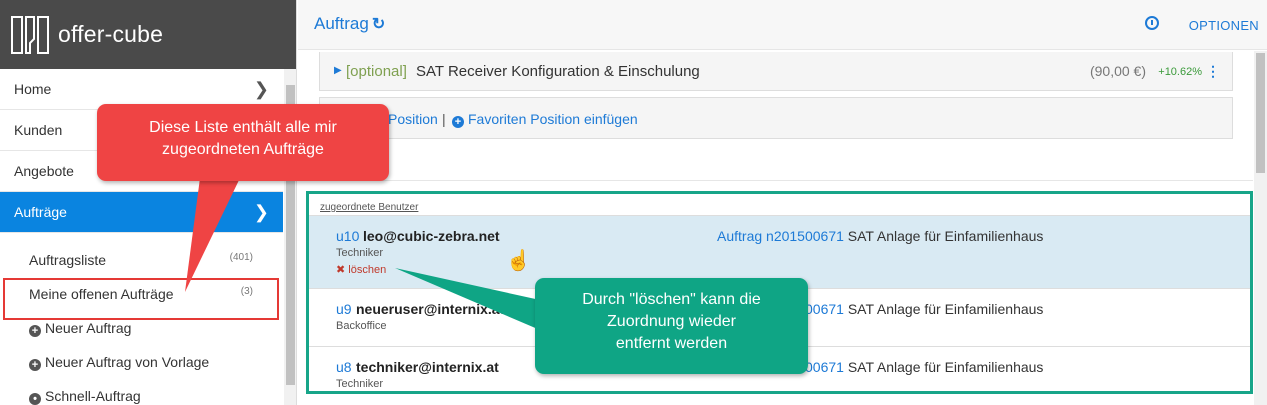  I want to click on assigned-users-heading: zugeordnete Benutzer, so click(369, 207).